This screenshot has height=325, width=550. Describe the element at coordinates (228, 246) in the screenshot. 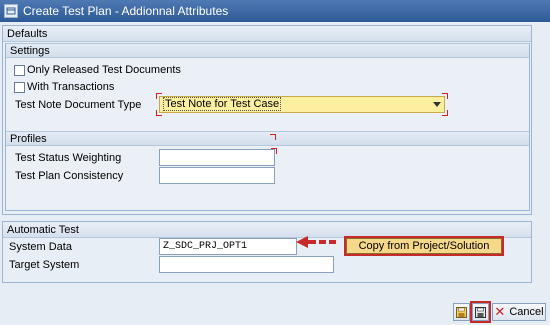

I see `system-data-field: Z_SDC_PRJ_OPT1` at that location.